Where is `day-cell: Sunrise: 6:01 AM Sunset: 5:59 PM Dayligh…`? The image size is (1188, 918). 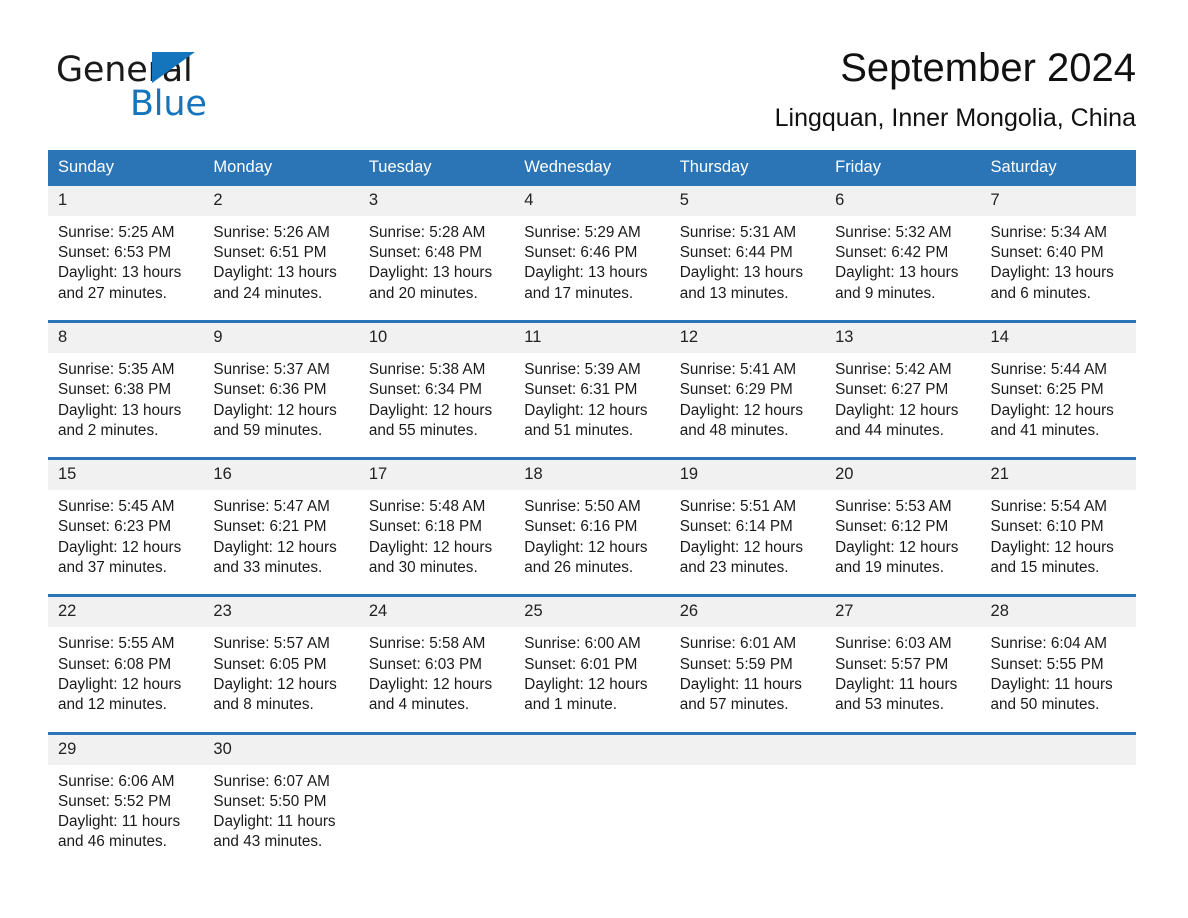
day-cell: Sunrise: 6:01 AM Sunset: 5:59 PM Dayligh… is located at coordinates (747, 680).